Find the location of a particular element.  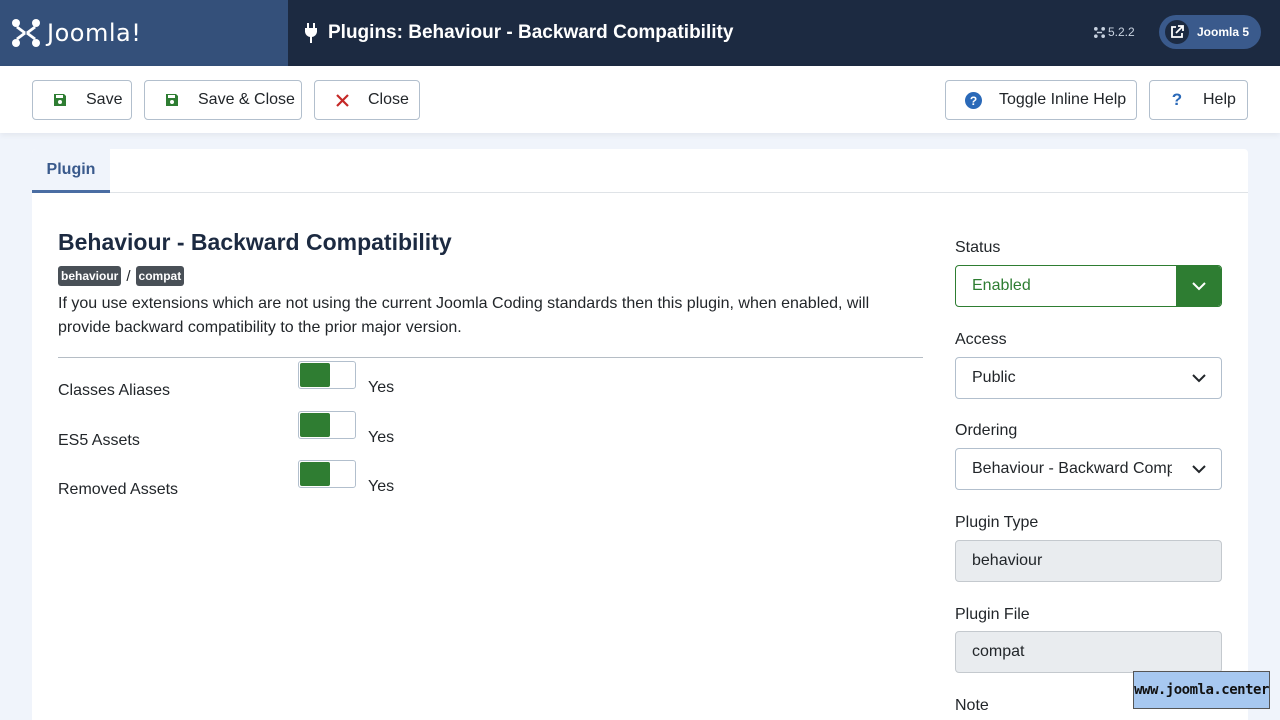

external-link-icon is located at coordinates (1177, 32).